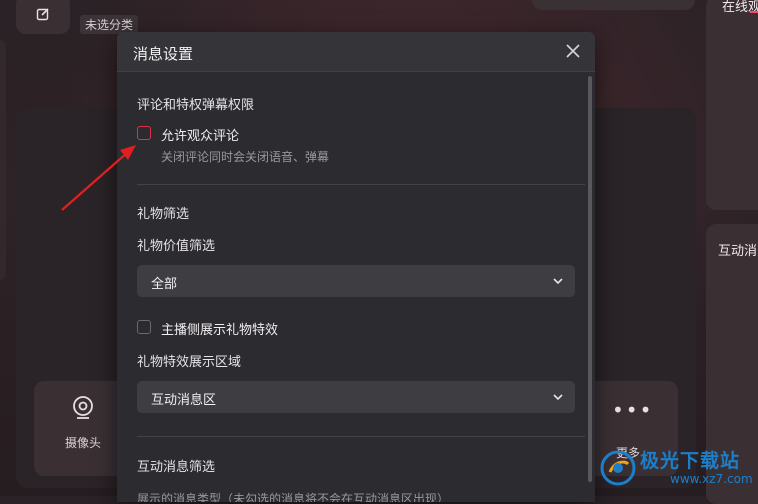  Describe the element at coordinates (293, 497) in the screenshot. I see `interactive-filter-description: 展示的消息类型（未勾选的消息将不会在互动消息区出现）` at that location.